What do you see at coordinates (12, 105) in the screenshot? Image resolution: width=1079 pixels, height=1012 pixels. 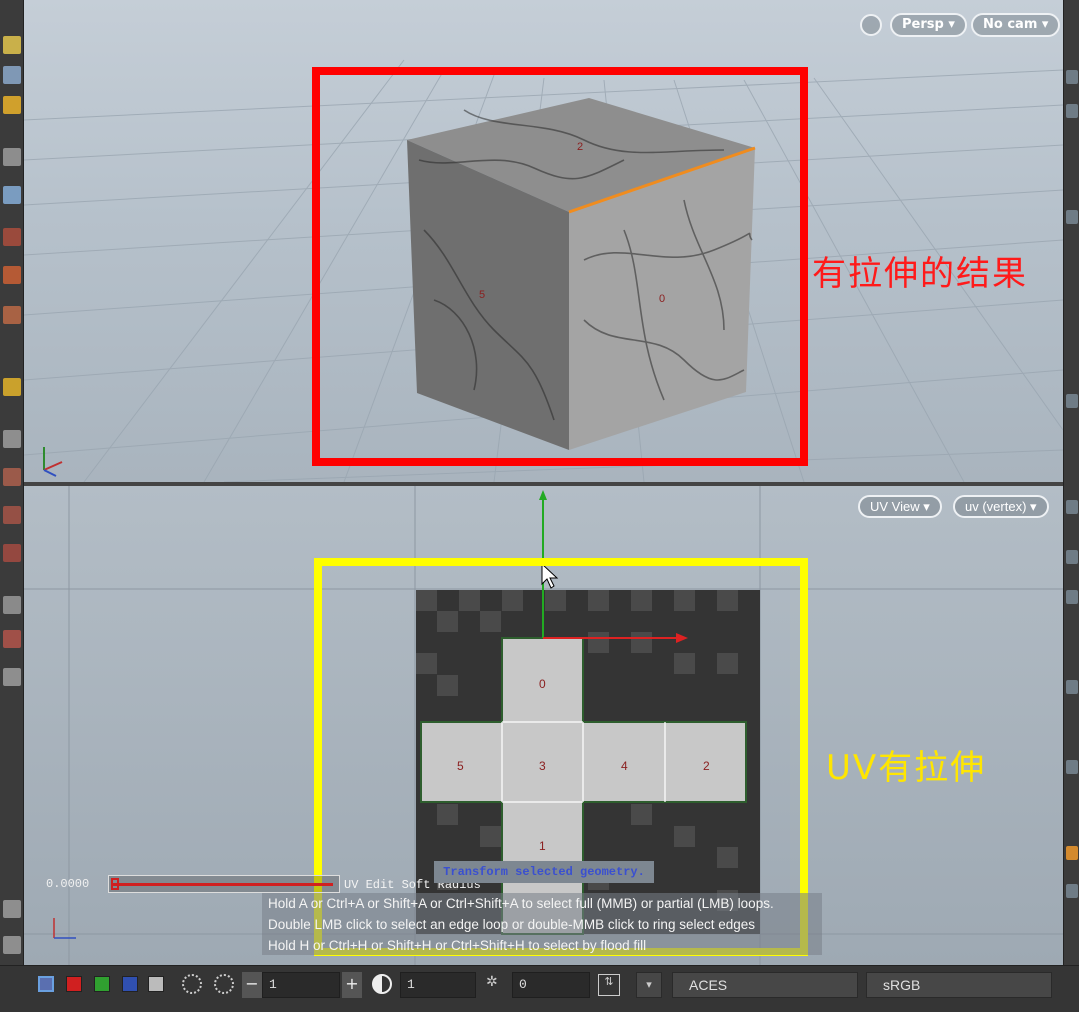 I see `brush-icon` at bounding box center [12, 105].